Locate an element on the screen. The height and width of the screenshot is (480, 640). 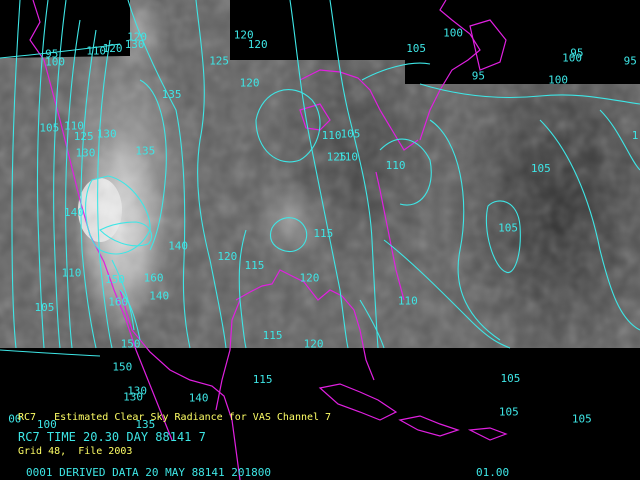
time-stamp-line: RC7 TIME 20.30 DAY 88141 7 is located at coordinates (112, 437).